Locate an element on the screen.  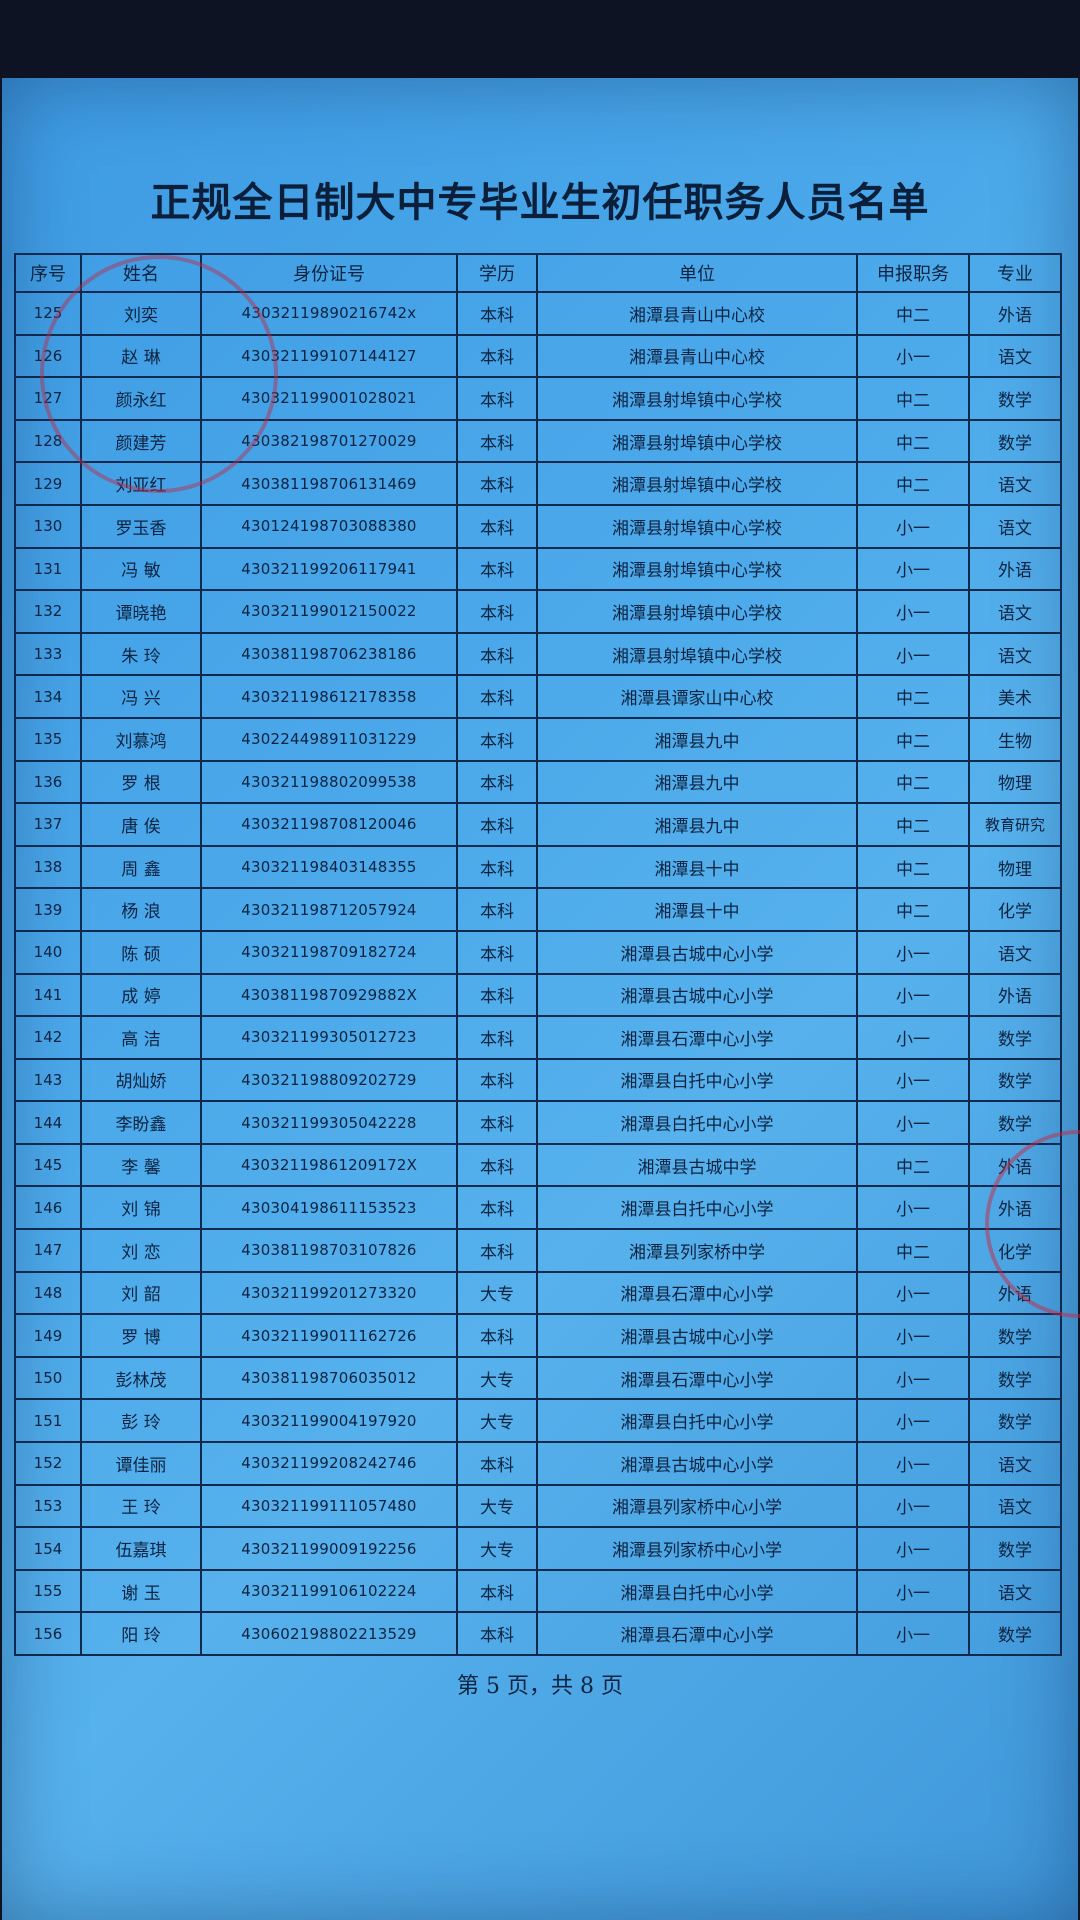
cell-seq: 149 is located at coordinates (48, 1335).